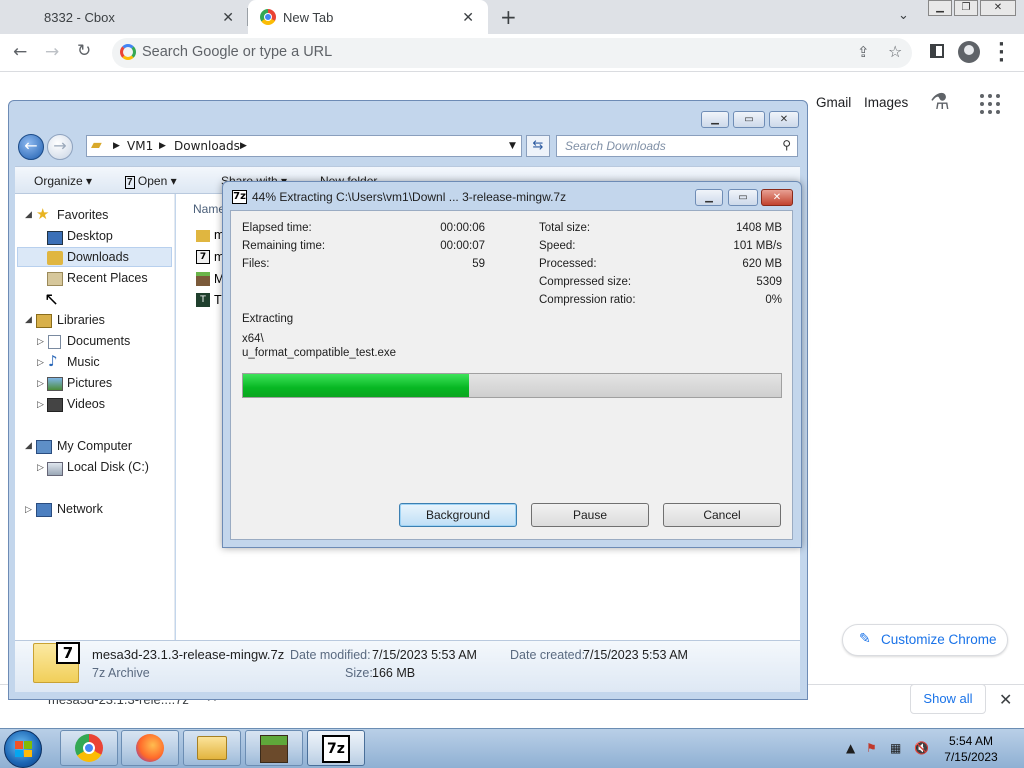  What do you see at coordinates (44, 510) in the screenshot?
I see `network-icon` at bounding box center [44, 510].